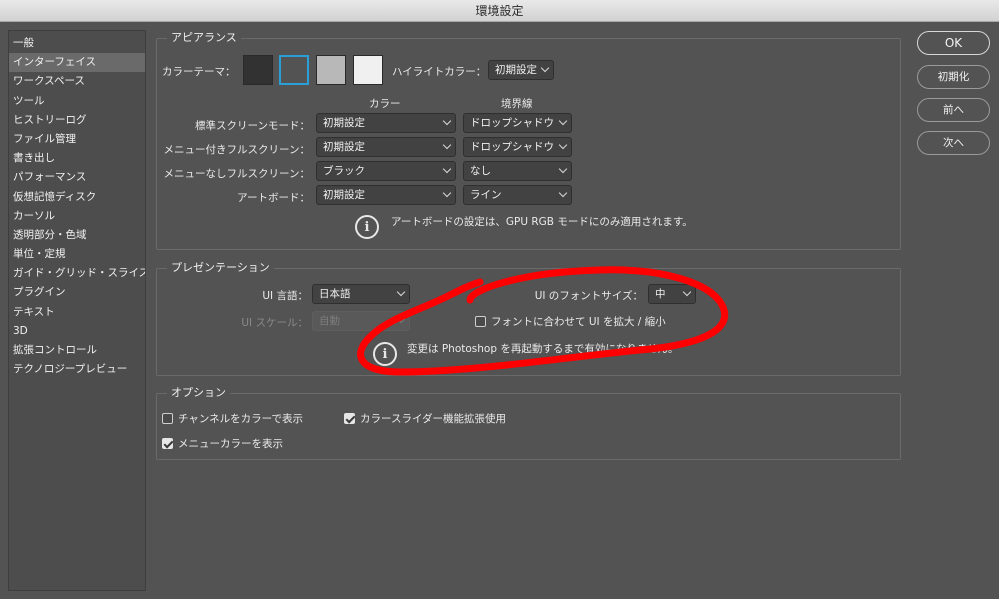  What do you see at coordinates (331, 70) in the screenshot?
I see `theme-swatch-medium` at bounding box center [331, 70].